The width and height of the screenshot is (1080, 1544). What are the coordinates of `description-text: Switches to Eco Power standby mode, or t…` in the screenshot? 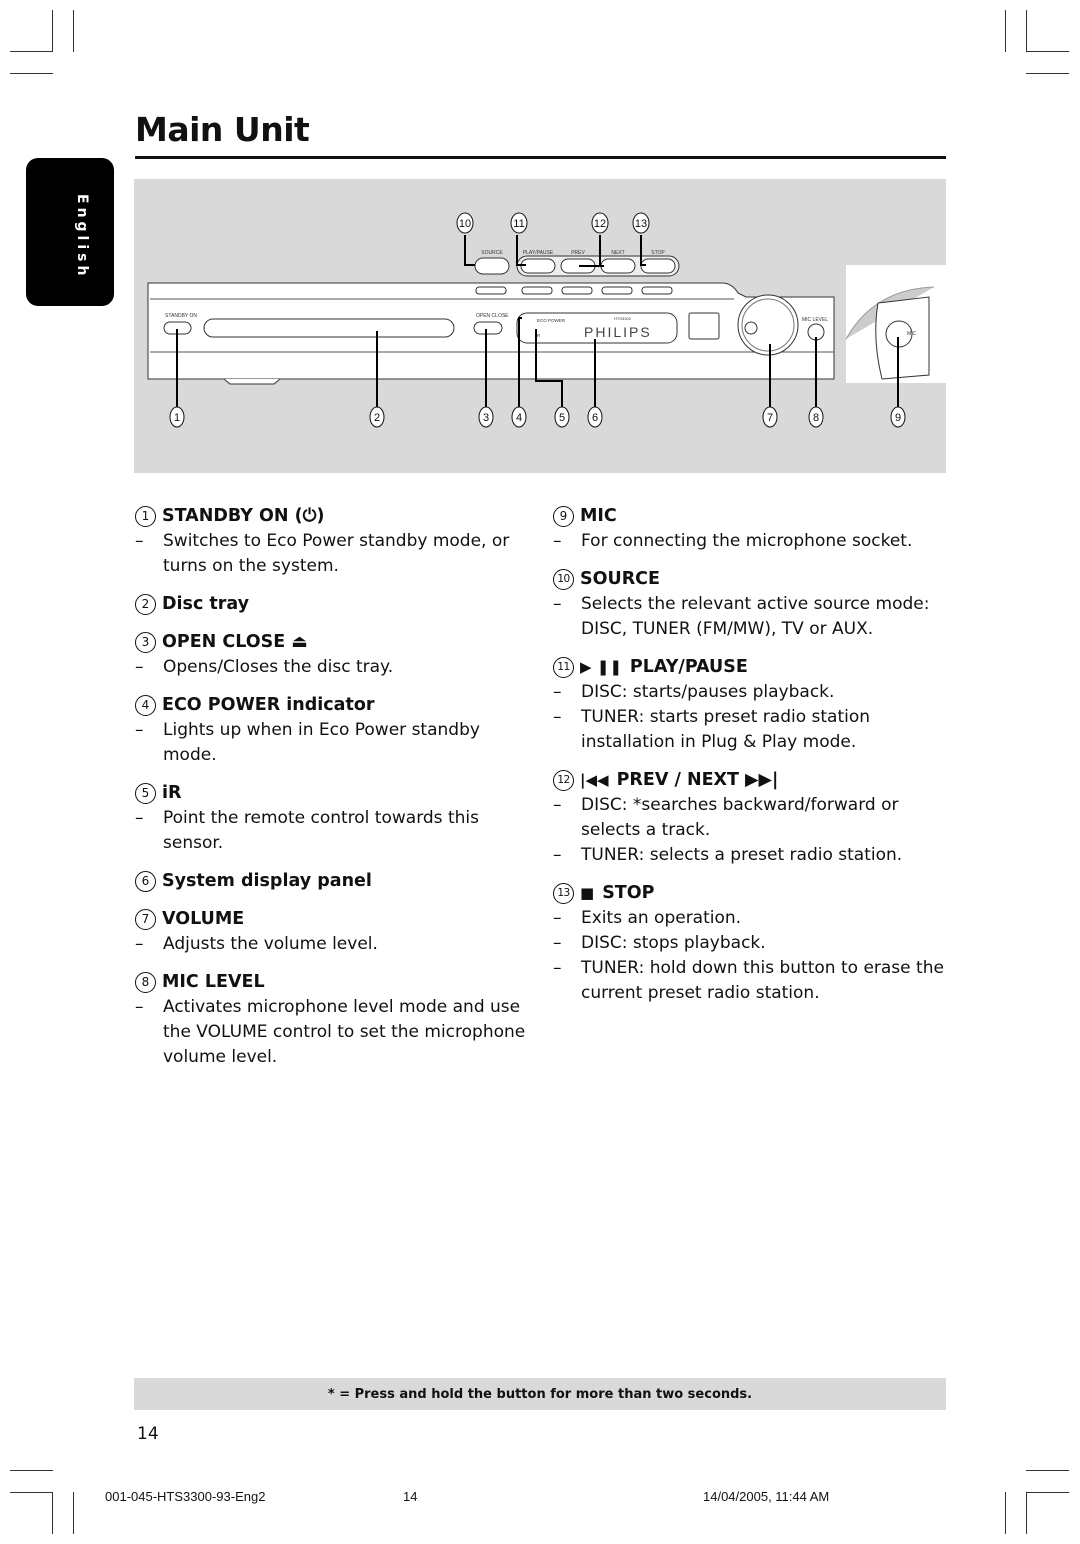 It's located at (336, 553).